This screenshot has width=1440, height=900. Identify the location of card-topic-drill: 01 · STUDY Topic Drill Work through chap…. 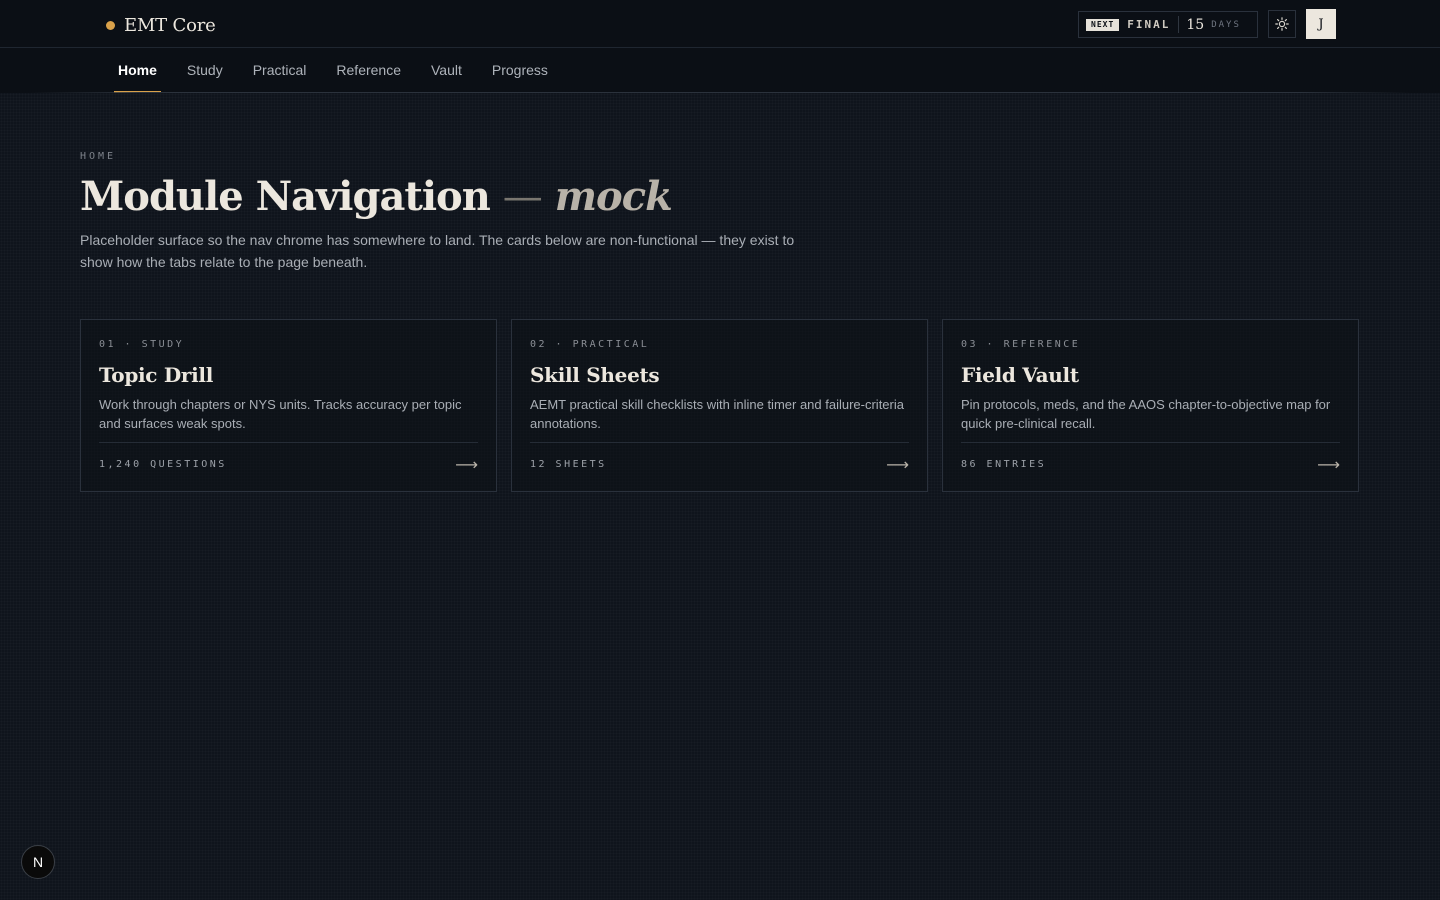
(288, 405).